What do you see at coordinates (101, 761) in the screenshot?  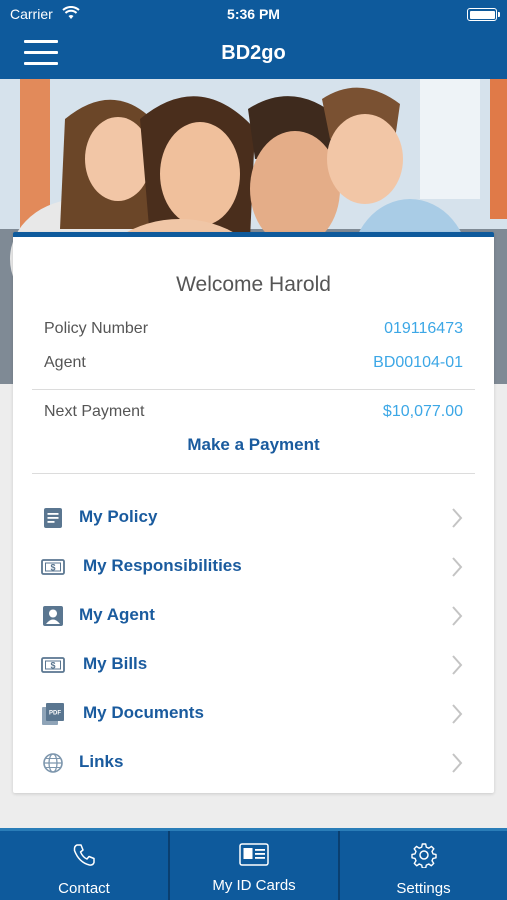 I see `menu-item-label: Links` at bounding box center [101, 761].